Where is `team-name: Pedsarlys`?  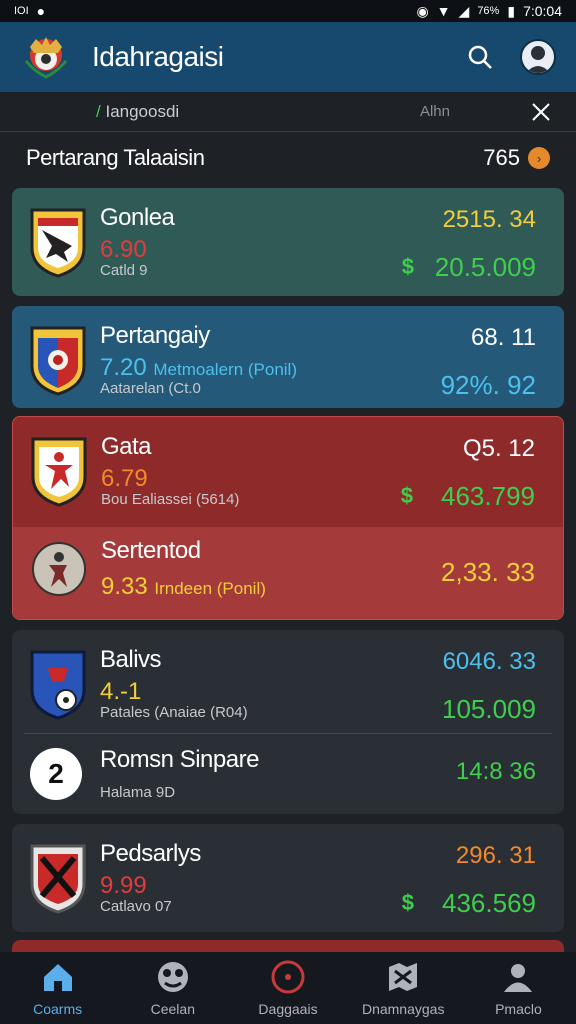 team-name: Pedsarlys is located at coordinates (150, 853).